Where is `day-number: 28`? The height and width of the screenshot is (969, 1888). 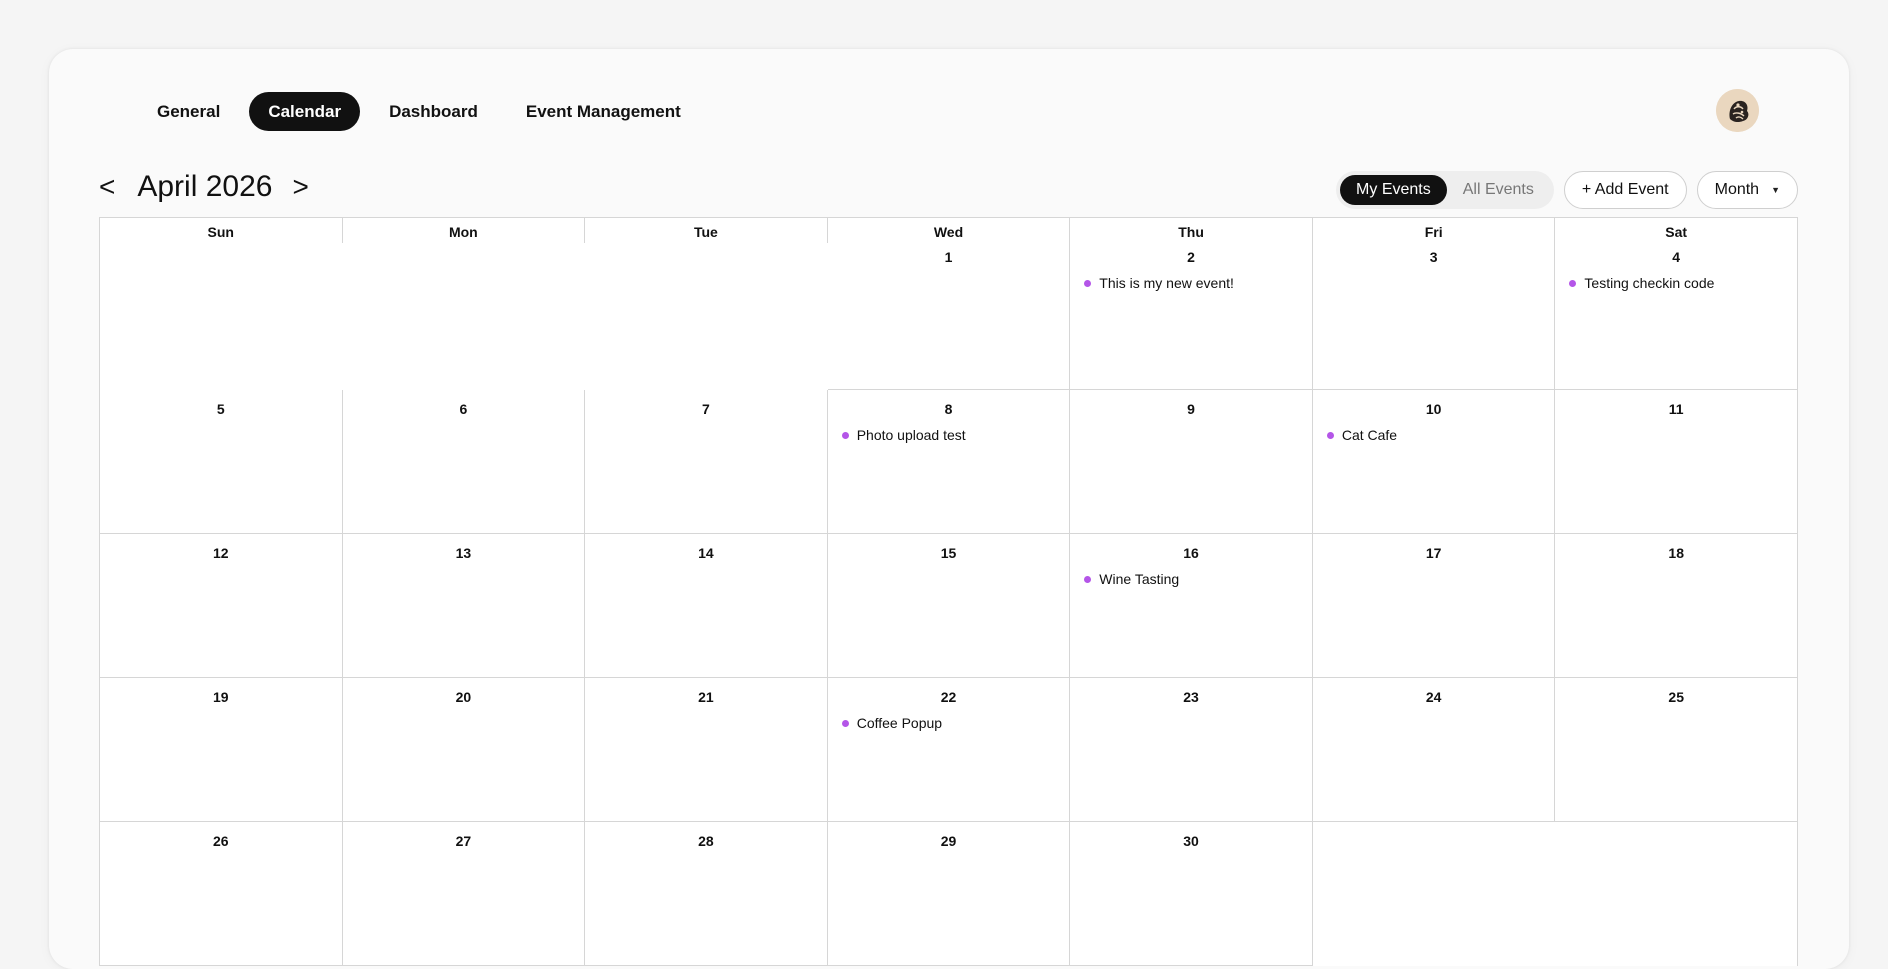
day-number: 28 is located at coordinates (706, 841).